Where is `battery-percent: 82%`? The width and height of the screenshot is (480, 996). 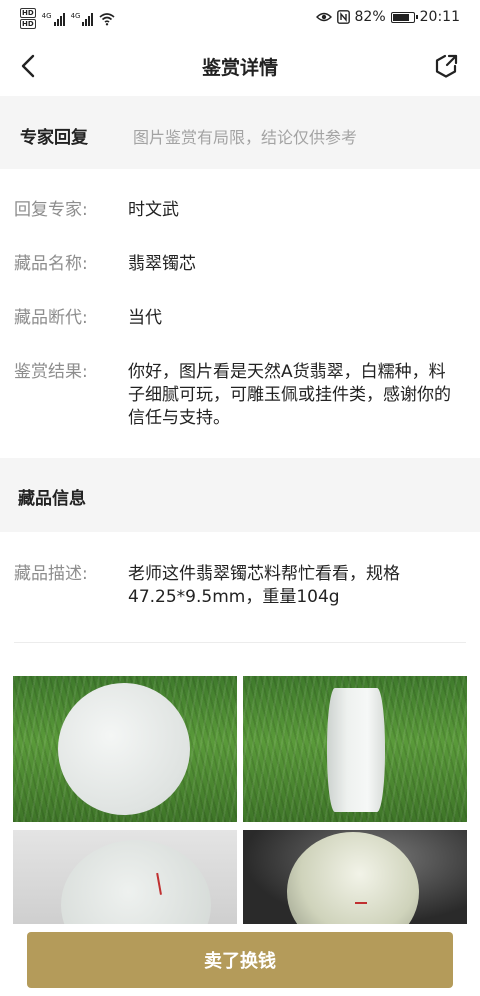 battery-percent: 82% is located at coordinates (370, 17).